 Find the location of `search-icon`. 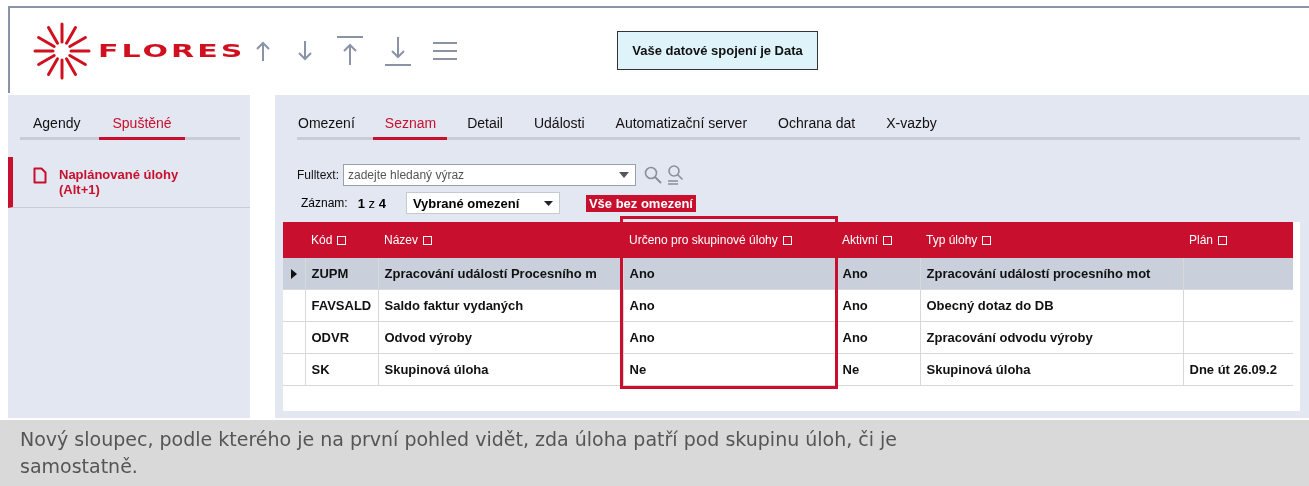

search-icon is located at coordinates (653, 175).